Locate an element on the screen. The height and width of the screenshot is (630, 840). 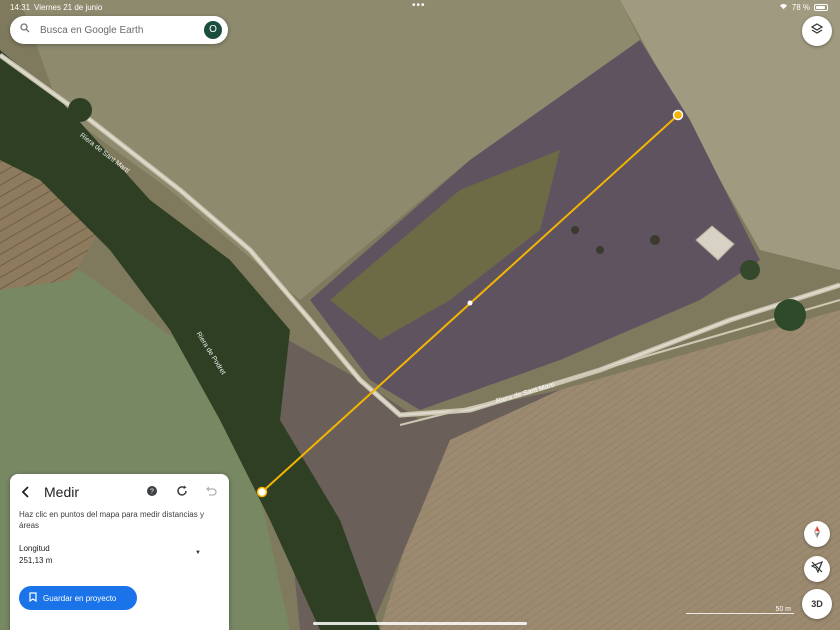
length-value: 251,13 m is located at coordinates (36, 560).